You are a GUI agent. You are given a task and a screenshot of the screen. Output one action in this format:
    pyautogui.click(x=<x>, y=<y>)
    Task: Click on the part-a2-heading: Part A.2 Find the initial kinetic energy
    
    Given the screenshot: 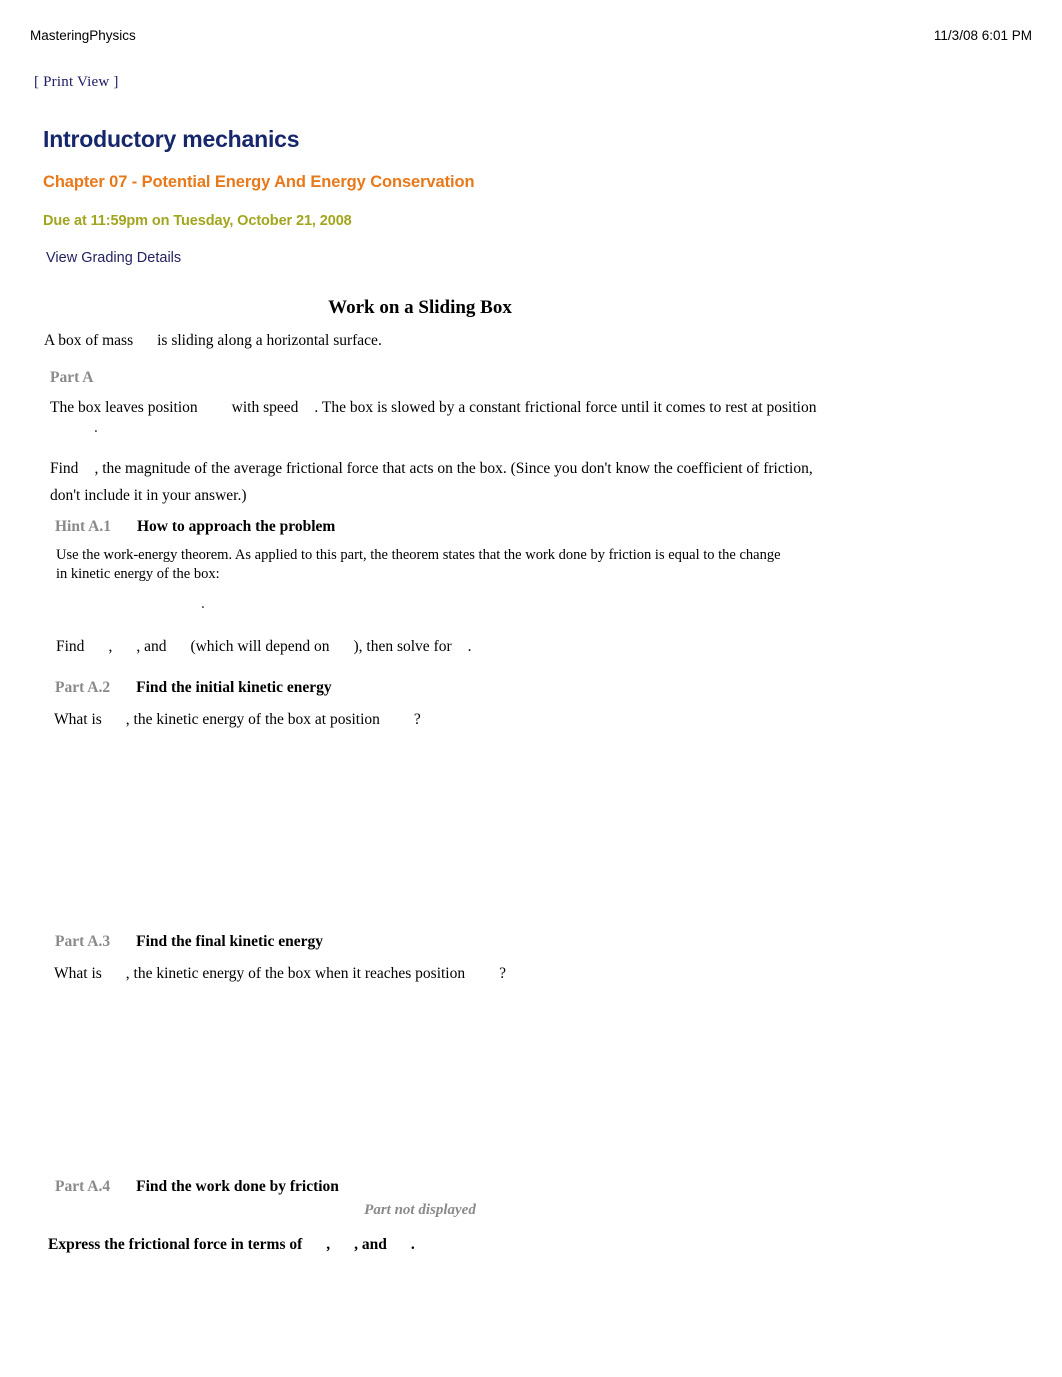 What is the action you would take?
    pyautogui.click(x=193, y=688)
    